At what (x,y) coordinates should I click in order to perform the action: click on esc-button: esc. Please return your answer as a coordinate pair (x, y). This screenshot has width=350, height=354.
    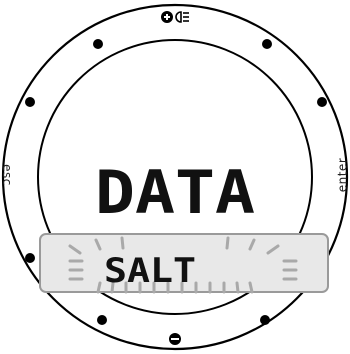
    Looking at the image, I should click on (7, 175).